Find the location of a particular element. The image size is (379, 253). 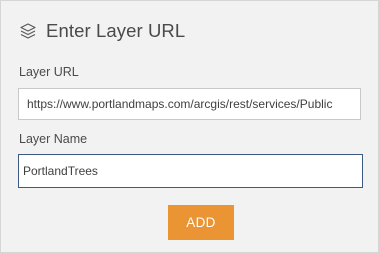

layer-name-label: Layer Name is located at coordinates (53, 139).